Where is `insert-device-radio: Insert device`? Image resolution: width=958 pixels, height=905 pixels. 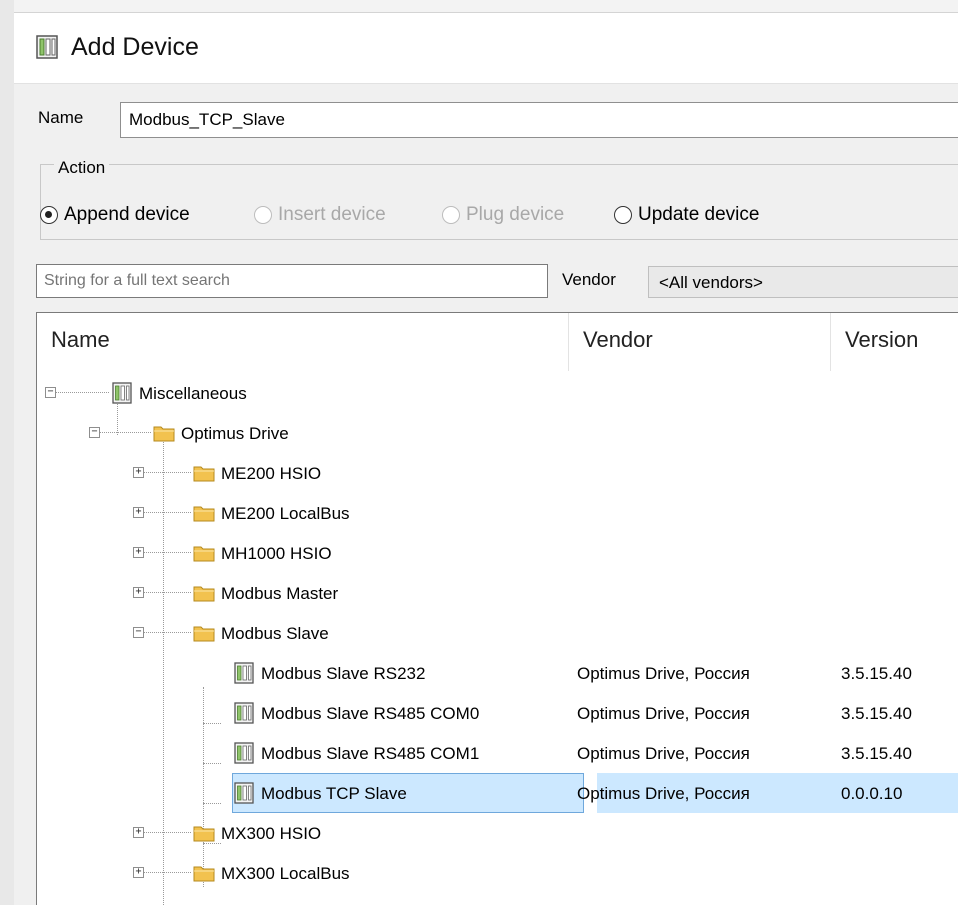 insert-device-radio: Insert device is located at coordinates (320, 215).